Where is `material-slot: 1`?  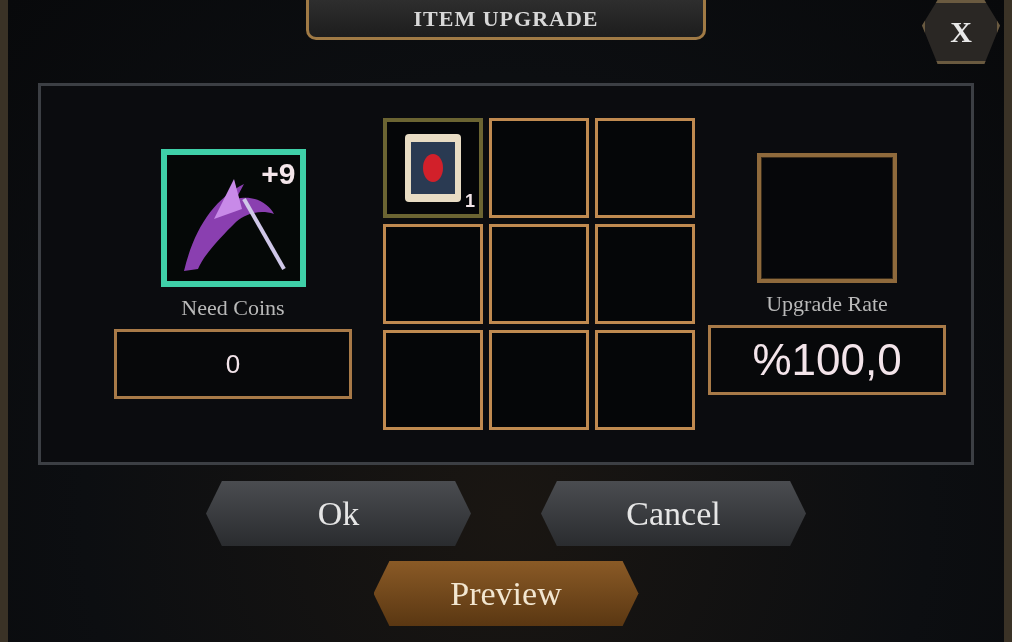 material-slot: 1 is located at coordinates (433, 168).